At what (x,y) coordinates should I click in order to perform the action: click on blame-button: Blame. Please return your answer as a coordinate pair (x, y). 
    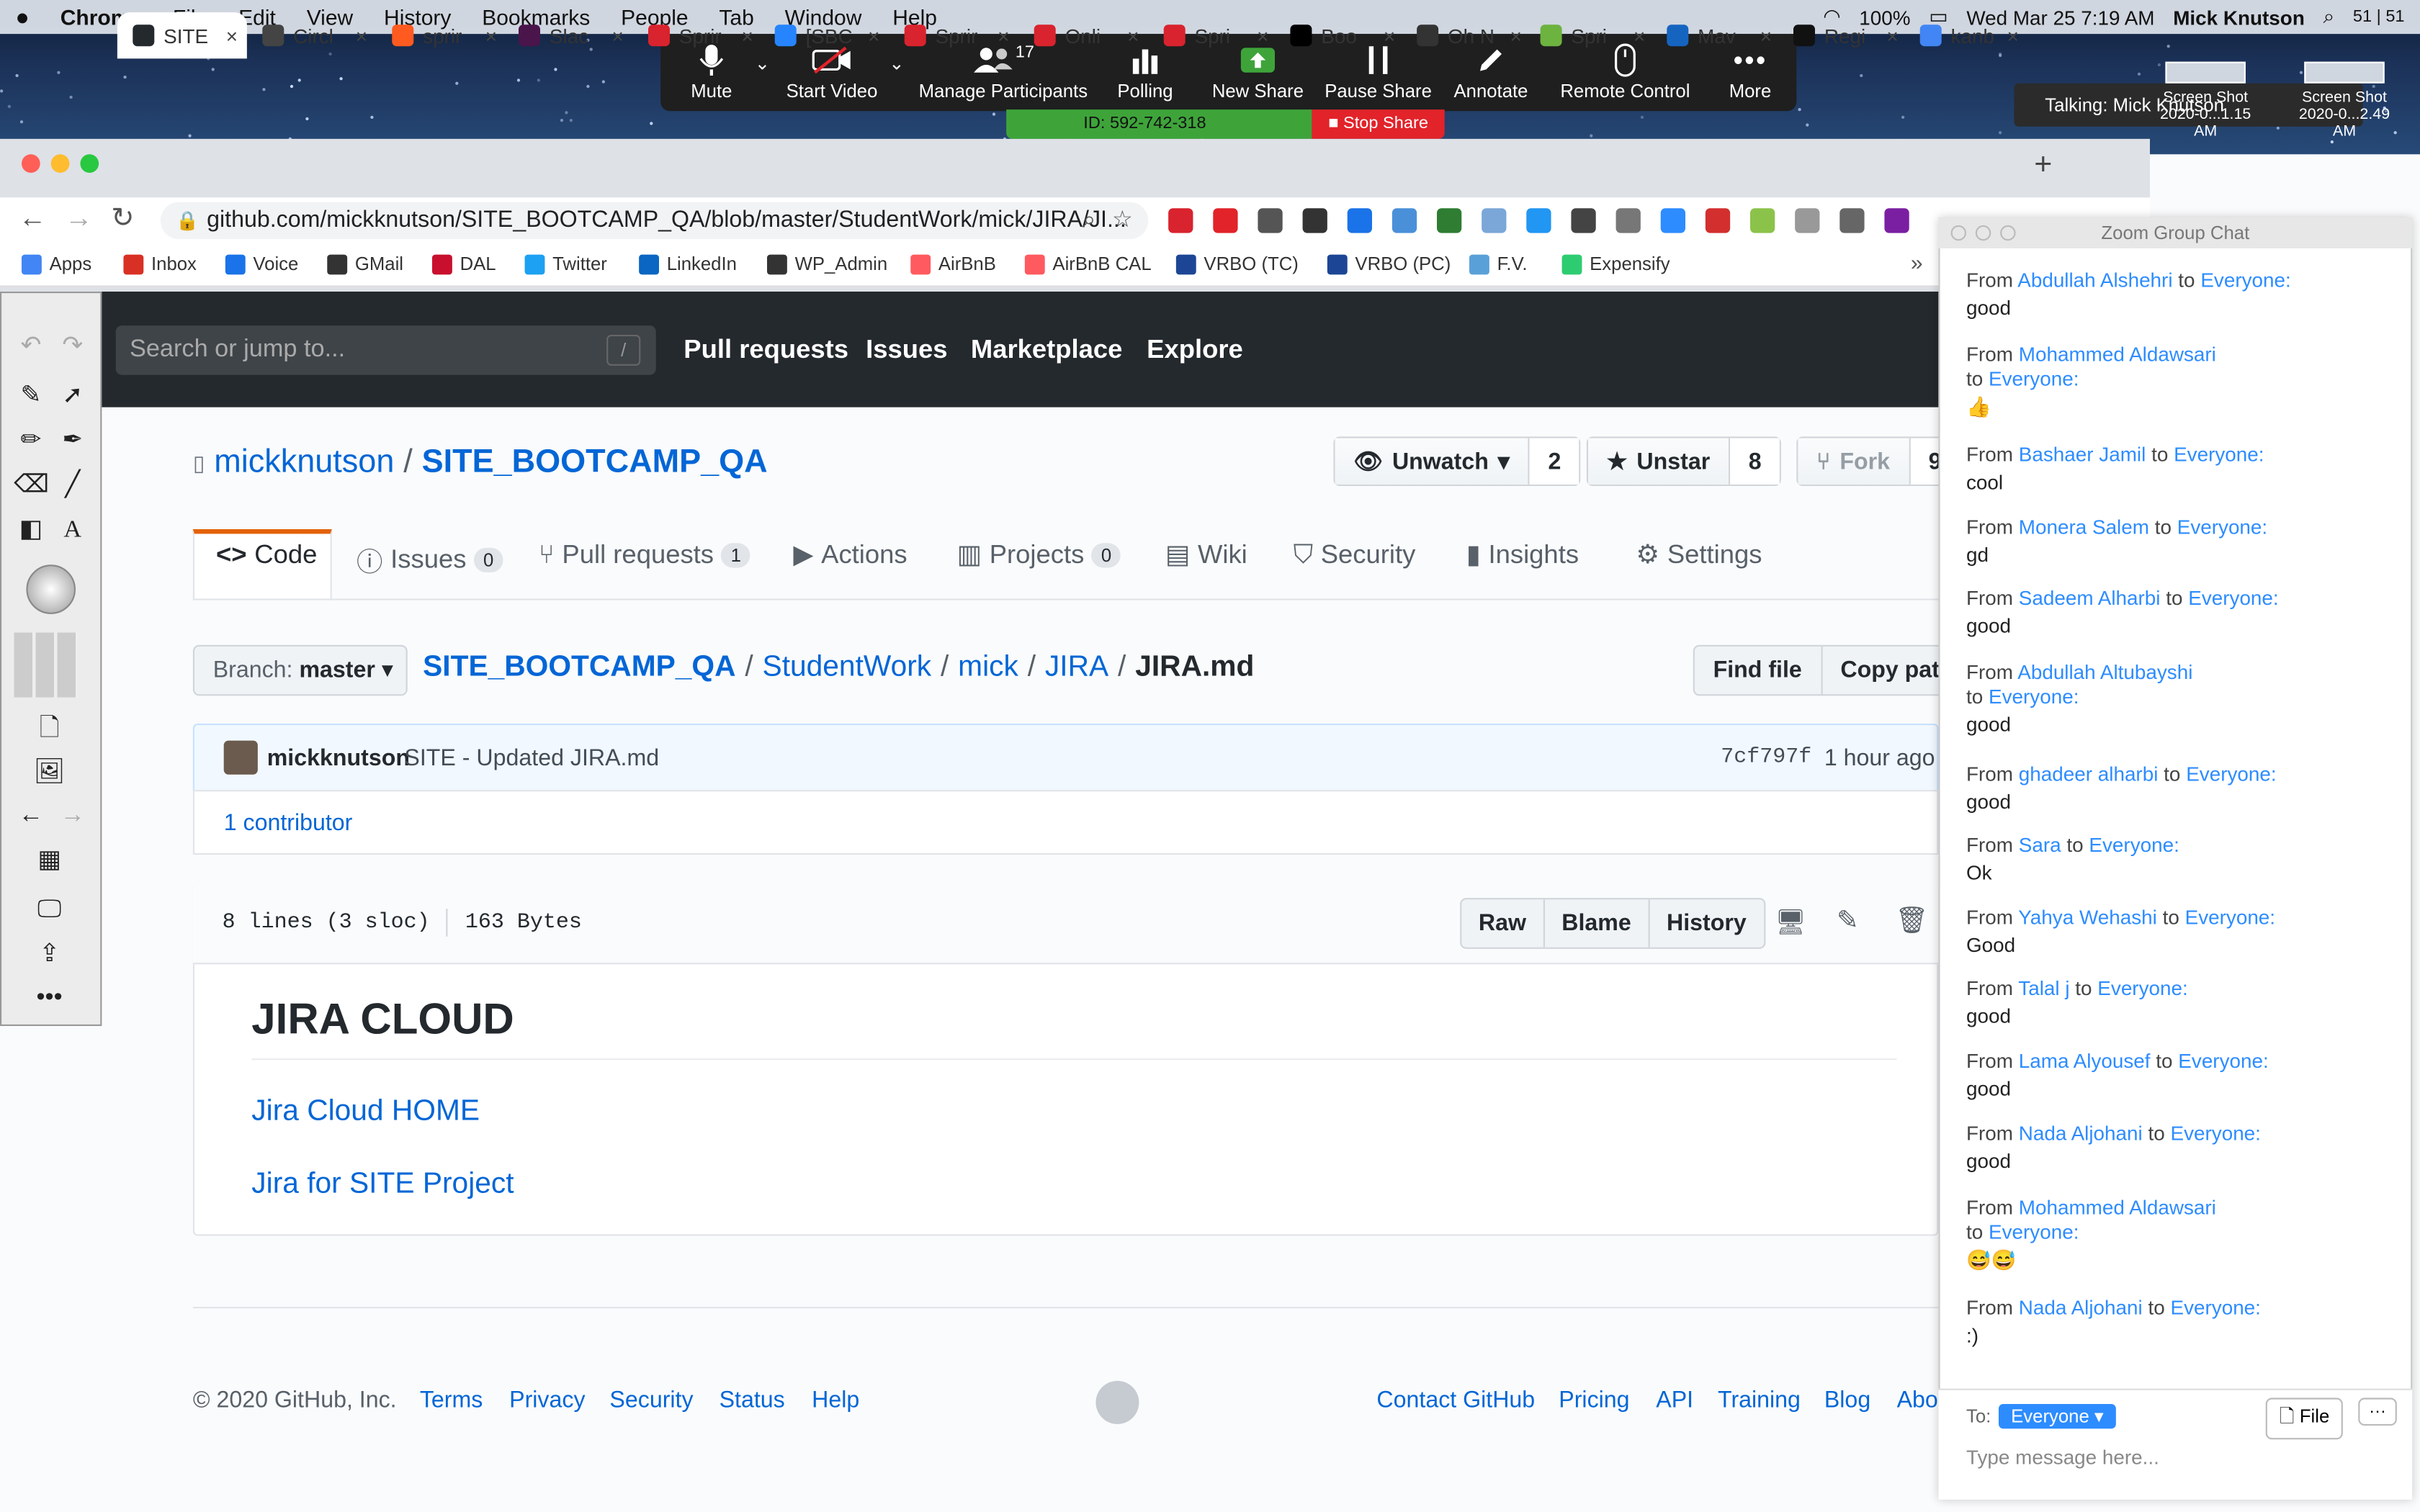
    Looking at the image, I should click on (1597, 923).